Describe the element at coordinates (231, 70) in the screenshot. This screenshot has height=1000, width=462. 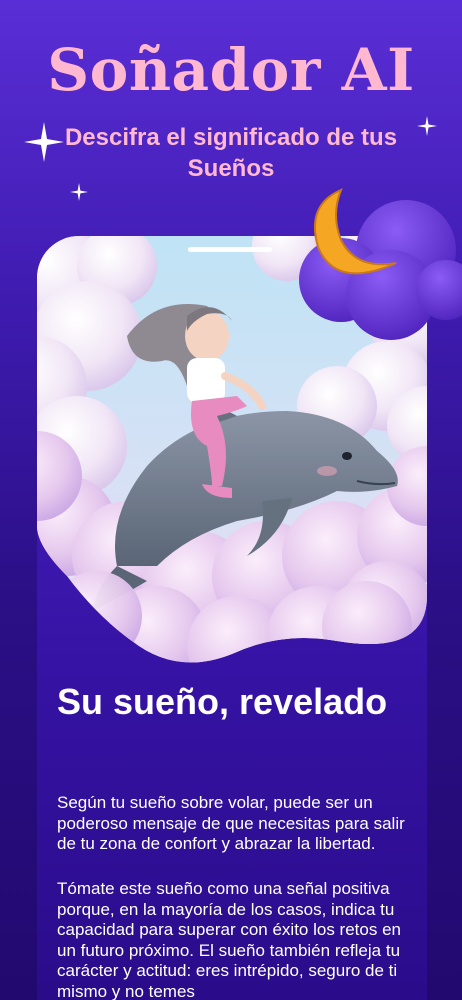
I see `app-title: Soñador AI` at that location.